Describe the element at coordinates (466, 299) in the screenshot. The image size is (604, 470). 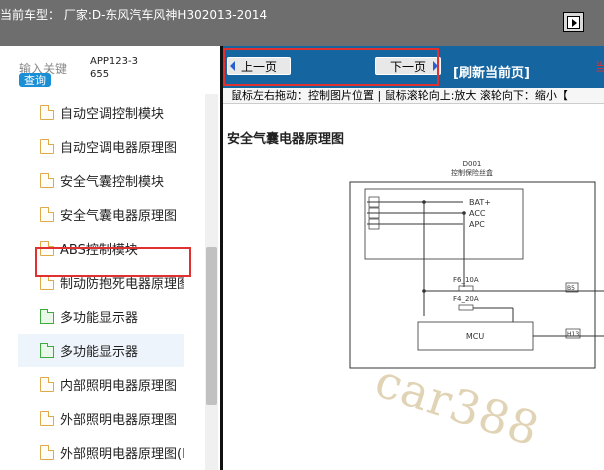
I see `fuse-label: F4_20A` at that location.